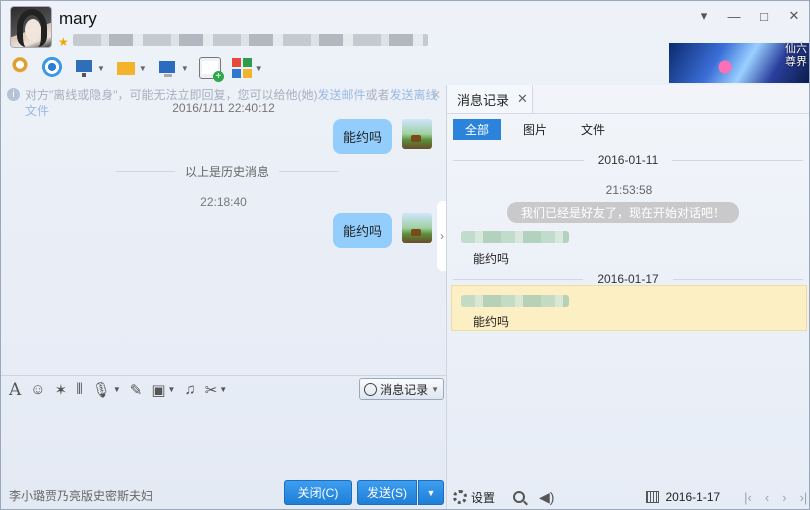 This screenshot has width=810, height=510. I want to click on timestamp: 2016/1/11 22:40:12, so click(223, 108).